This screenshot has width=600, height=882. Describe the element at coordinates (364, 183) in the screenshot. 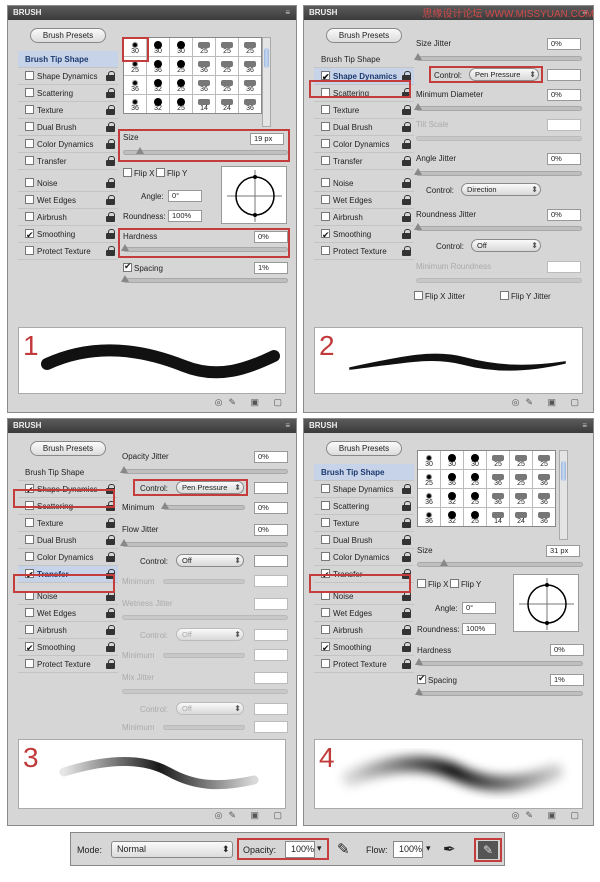

I see `sidebar-item-noise: Noise` at that location.